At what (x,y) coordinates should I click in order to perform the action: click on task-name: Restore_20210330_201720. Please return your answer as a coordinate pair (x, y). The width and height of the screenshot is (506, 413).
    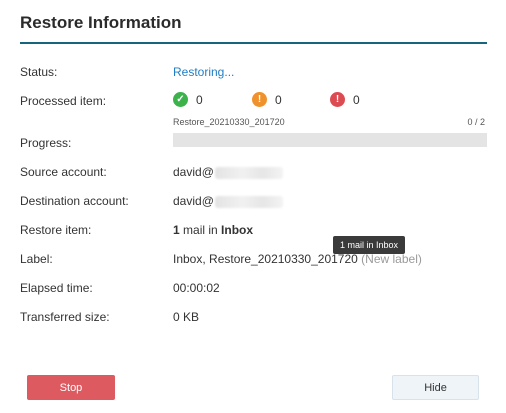
    Looking at the image, I should click on (229, 122).